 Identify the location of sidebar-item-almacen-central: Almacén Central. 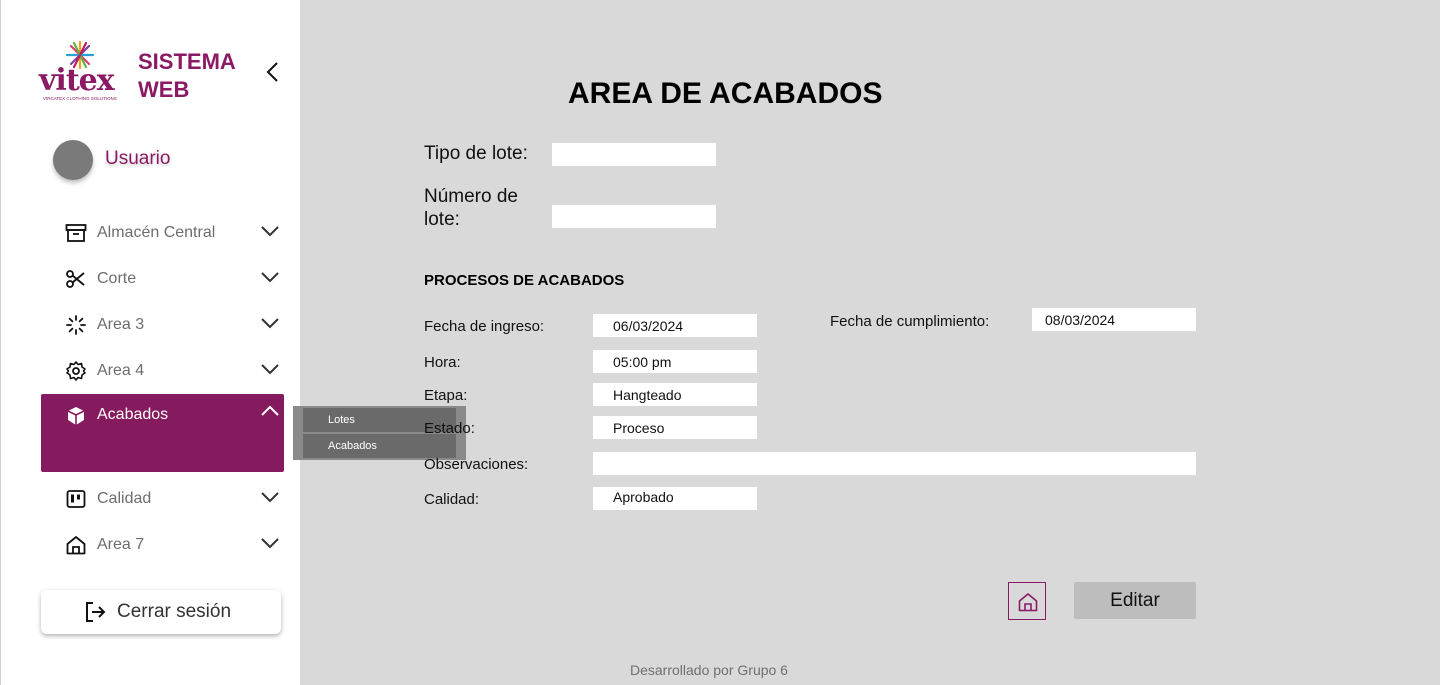
(162, 232).